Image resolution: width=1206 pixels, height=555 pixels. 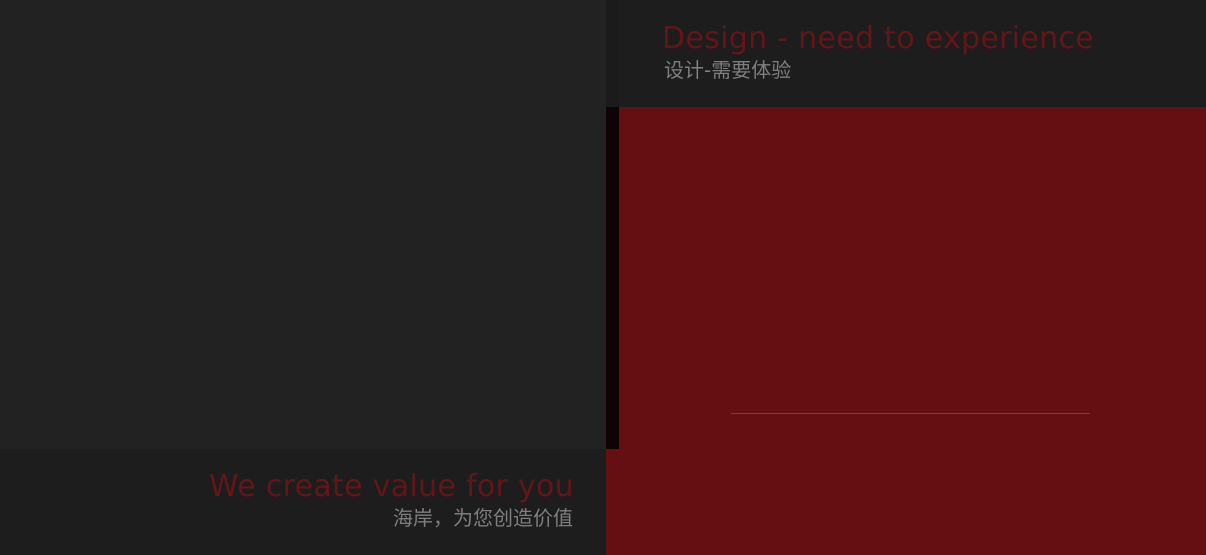 I want to click on dark-accent-strip, so click(x=612, y=278).